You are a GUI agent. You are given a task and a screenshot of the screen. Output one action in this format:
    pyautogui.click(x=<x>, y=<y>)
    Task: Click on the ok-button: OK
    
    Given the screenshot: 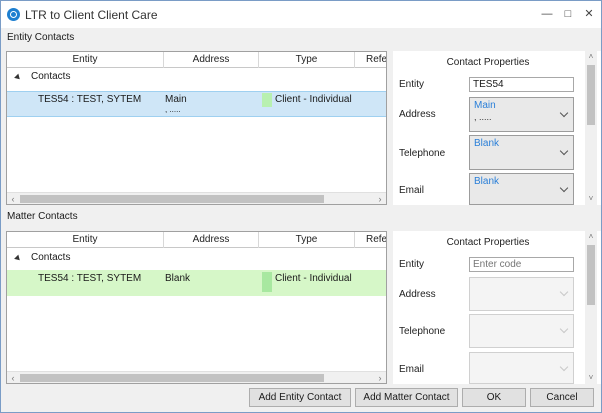 What is the action you would take?
    pyautogui.click(x=494, y=397)
    